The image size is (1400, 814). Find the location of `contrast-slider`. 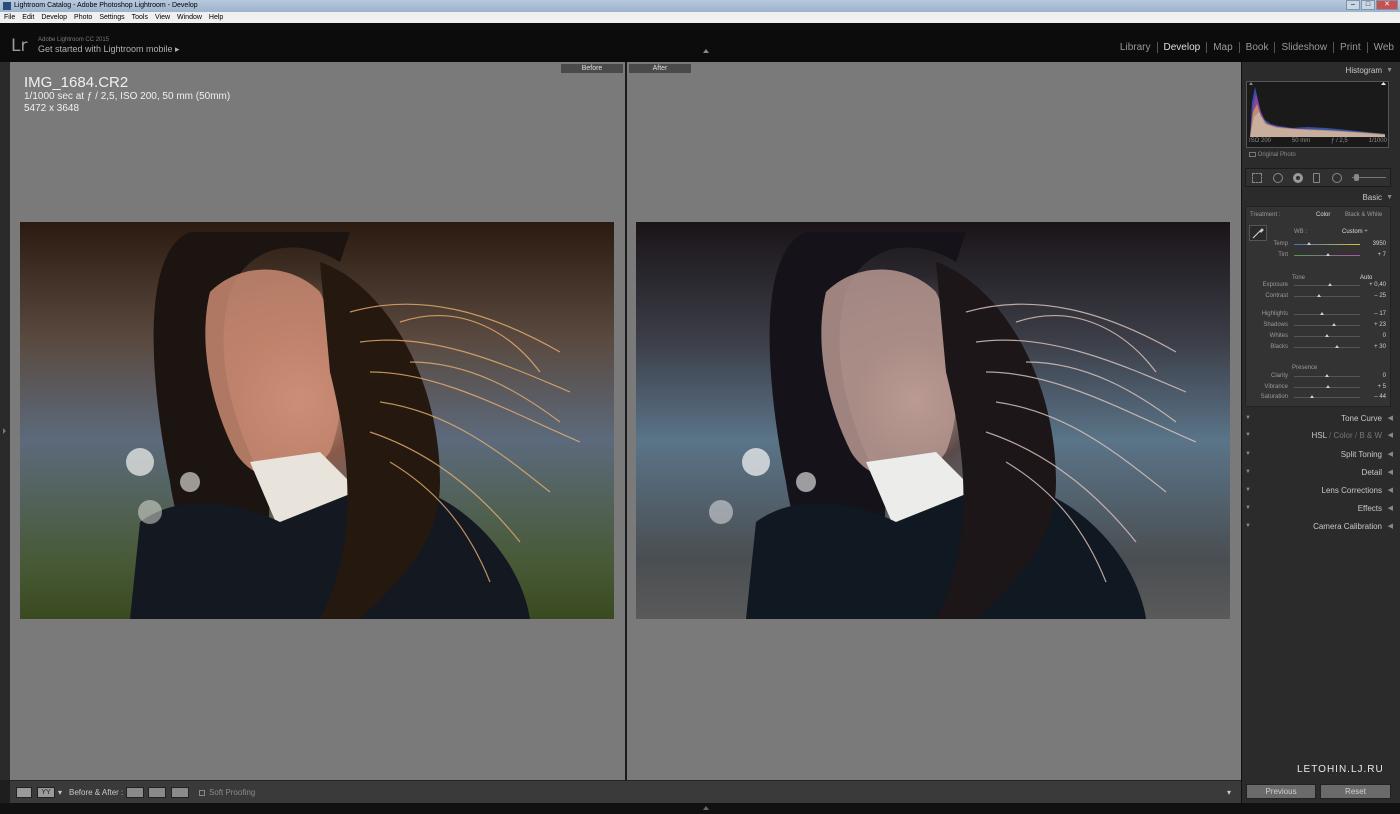

contrast-slider is located at coordinates (1327, 296).